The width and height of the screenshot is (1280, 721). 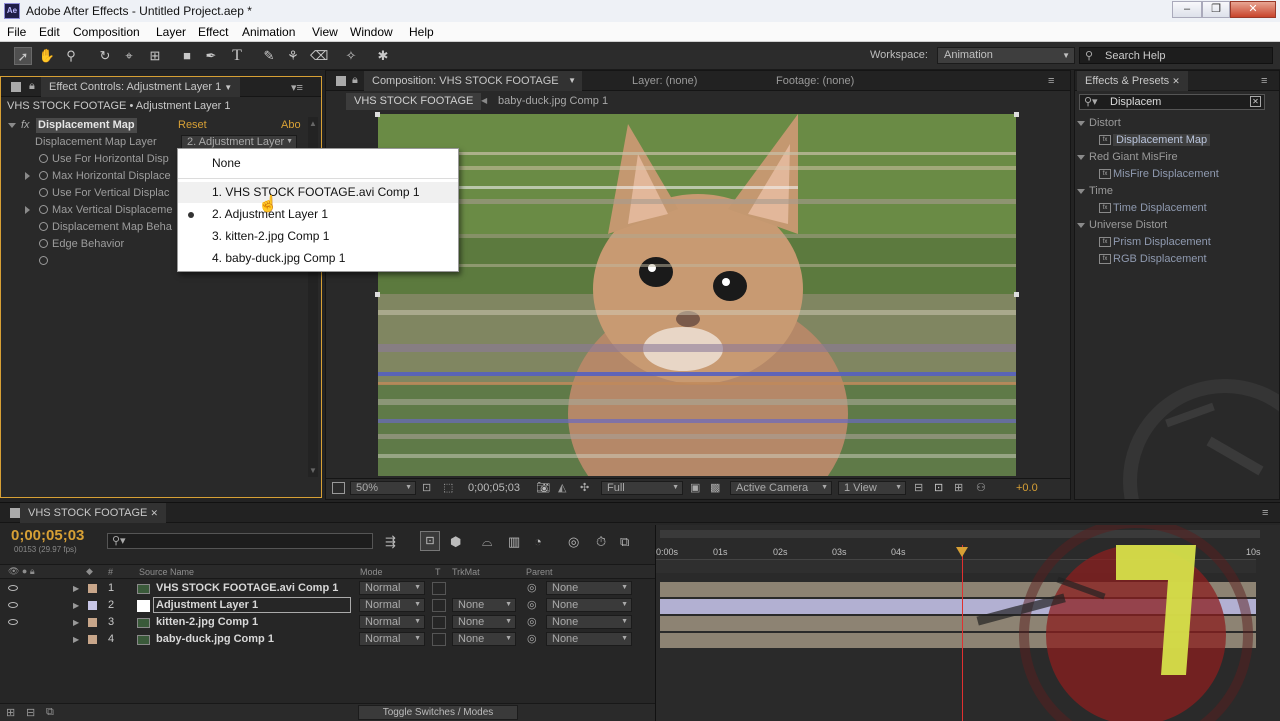 I want to click on category-time: Time, so click(x=1095, y=191).